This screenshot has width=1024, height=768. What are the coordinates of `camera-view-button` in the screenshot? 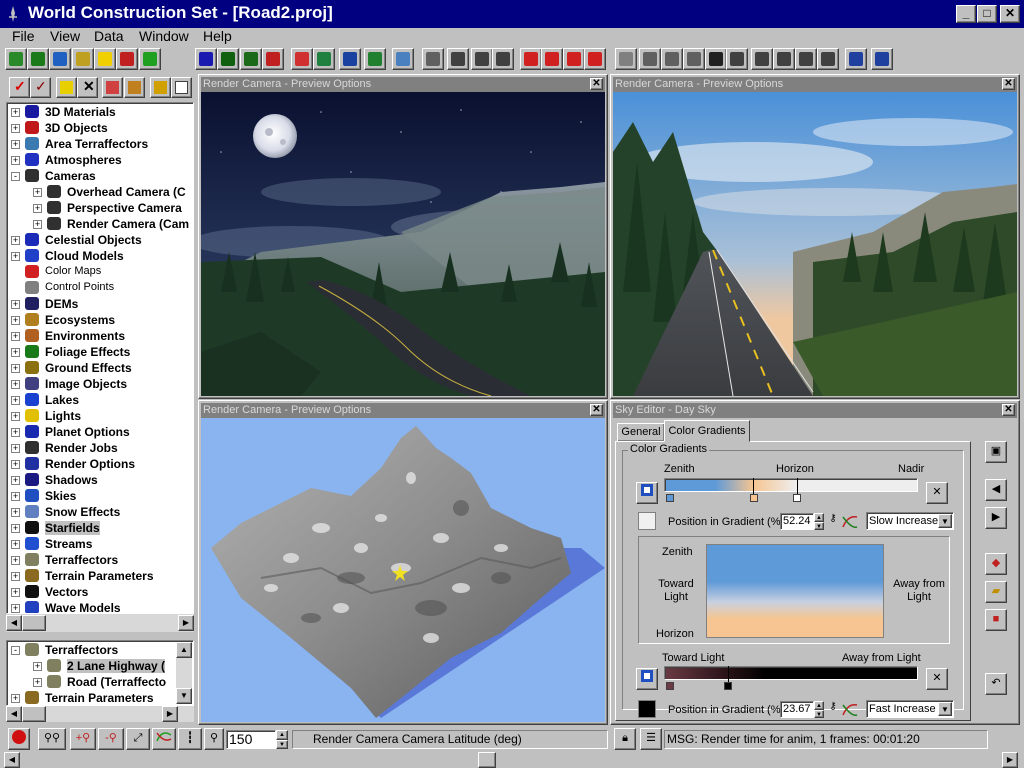 It's located at (273, 59).